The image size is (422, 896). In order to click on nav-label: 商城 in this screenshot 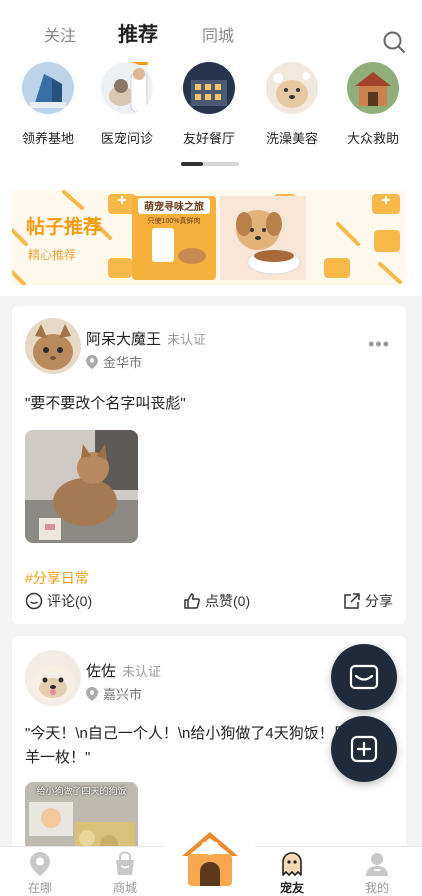, I will do `click(124, 888)`.